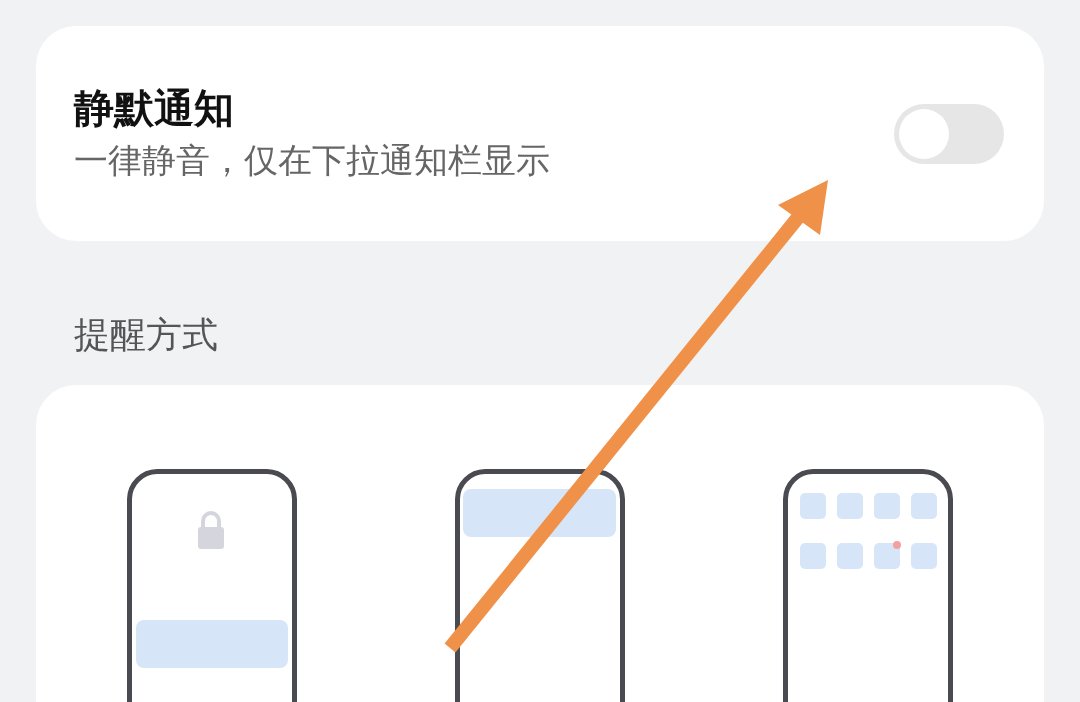 The image size is (1080, 702). I want to click on setting-title: 静默通知, so click(154, 108).